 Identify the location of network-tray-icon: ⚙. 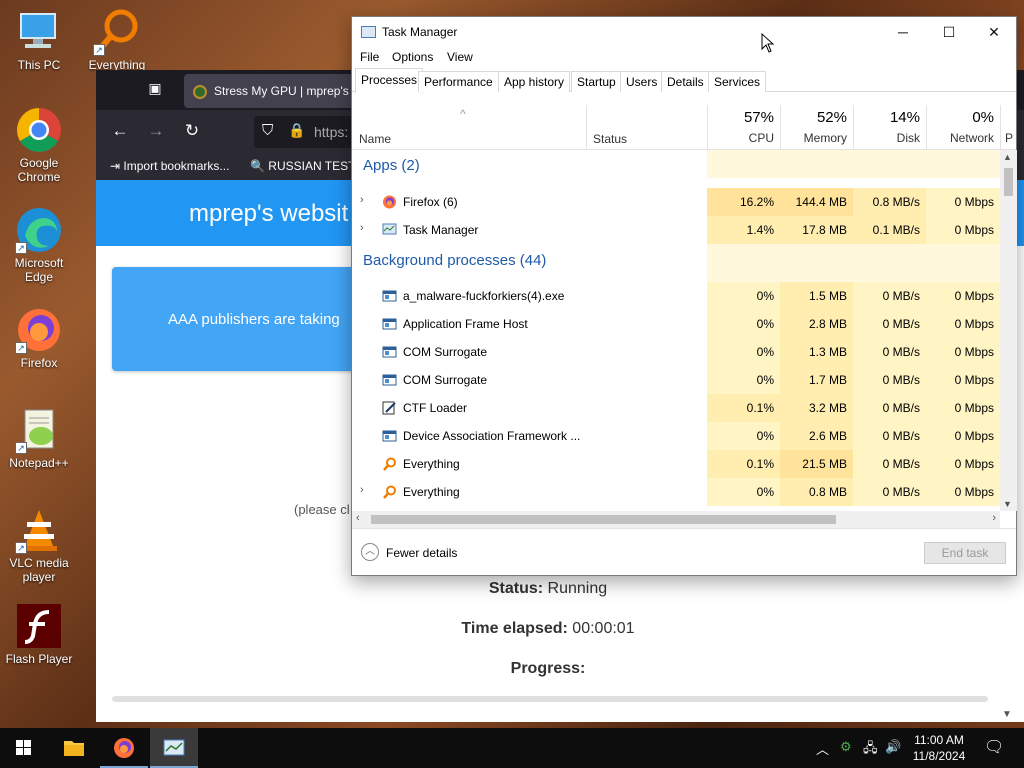
(846, 747).